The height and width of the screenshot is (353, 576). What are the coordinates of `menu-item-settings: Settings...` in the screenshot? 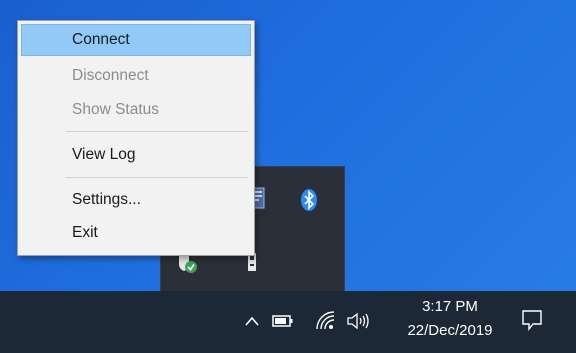 It's located at (136, 200).